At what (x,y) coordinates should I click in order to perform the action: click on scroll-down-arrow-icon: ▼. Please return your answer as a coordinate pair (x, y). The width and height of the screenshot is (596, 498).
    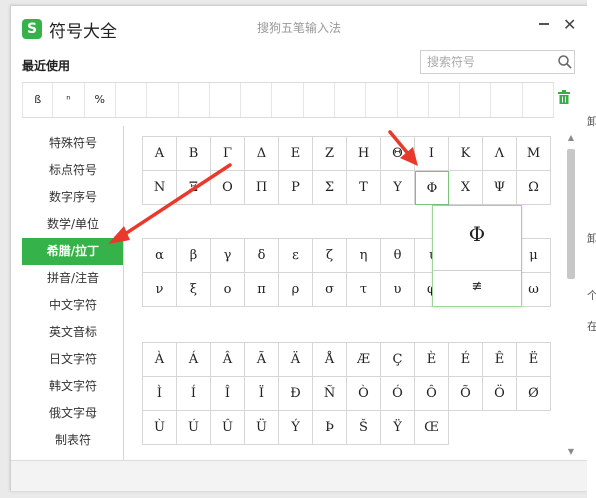
    Looking at the image, I should click on (571, 452).